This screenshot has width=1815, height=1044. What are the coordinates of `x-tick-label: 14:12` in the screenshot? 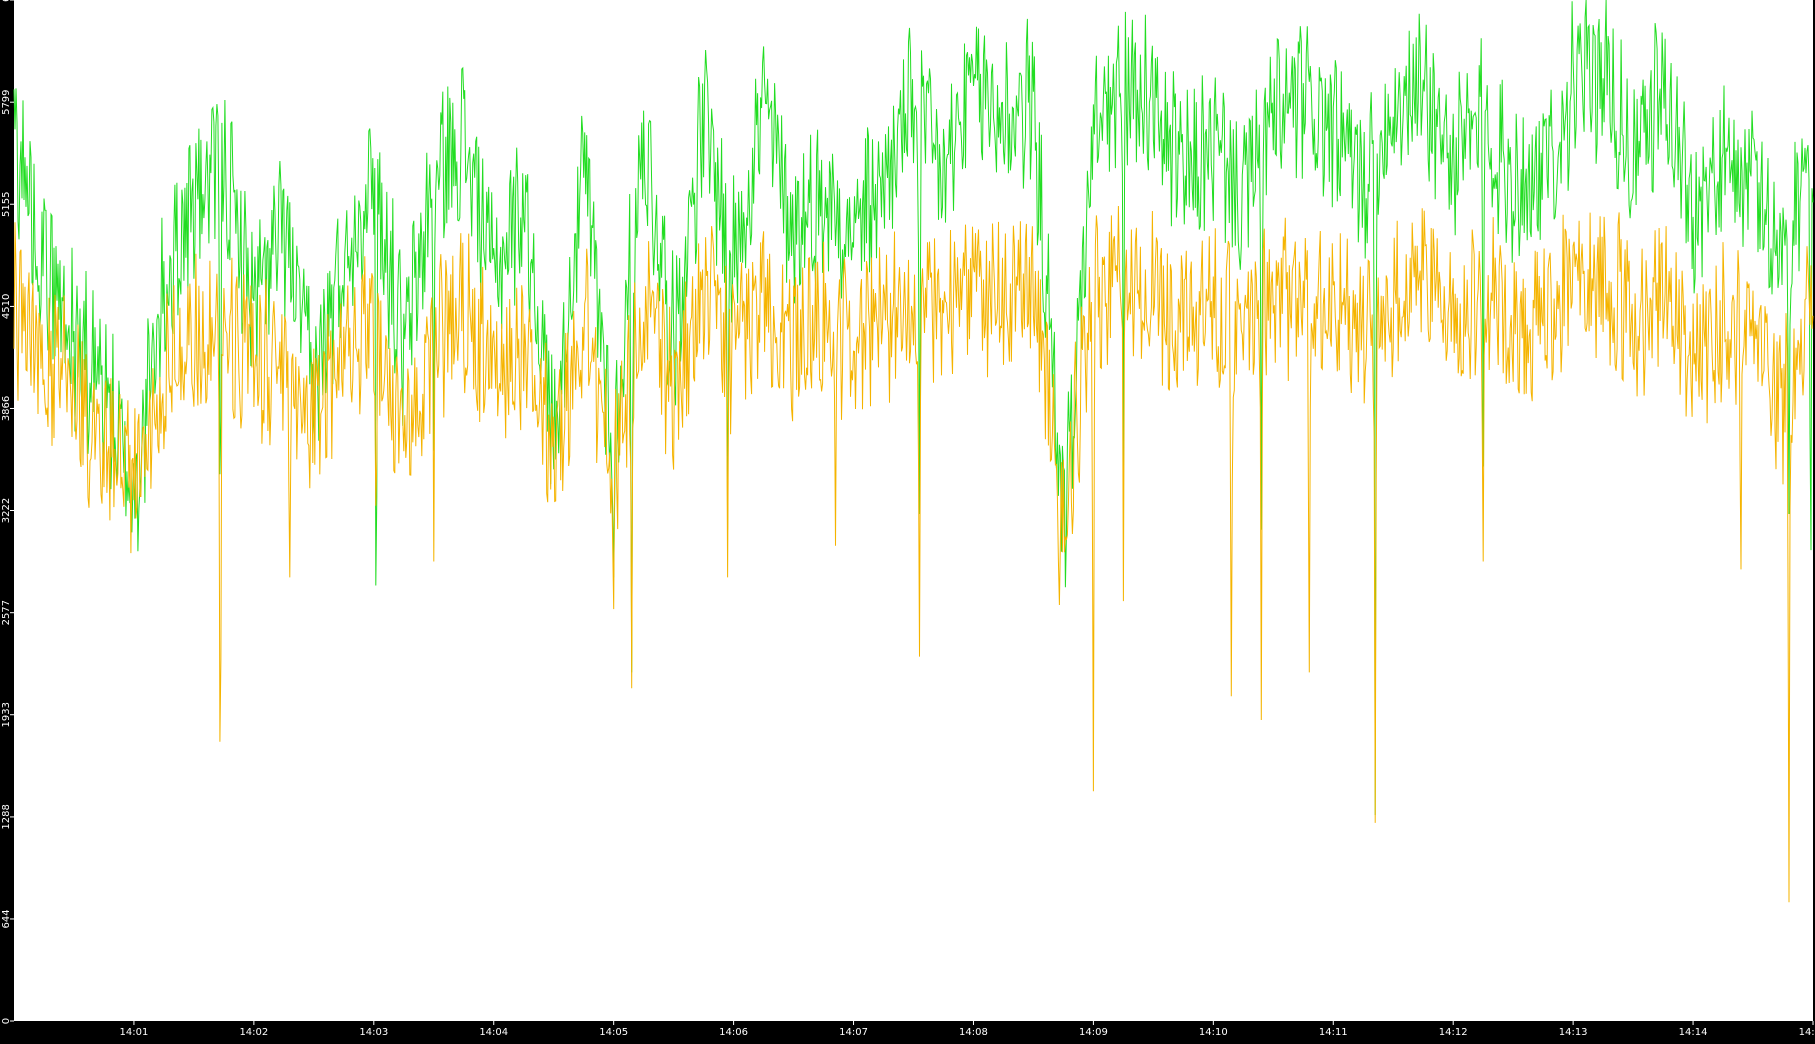 It's located at (1453, 1032).